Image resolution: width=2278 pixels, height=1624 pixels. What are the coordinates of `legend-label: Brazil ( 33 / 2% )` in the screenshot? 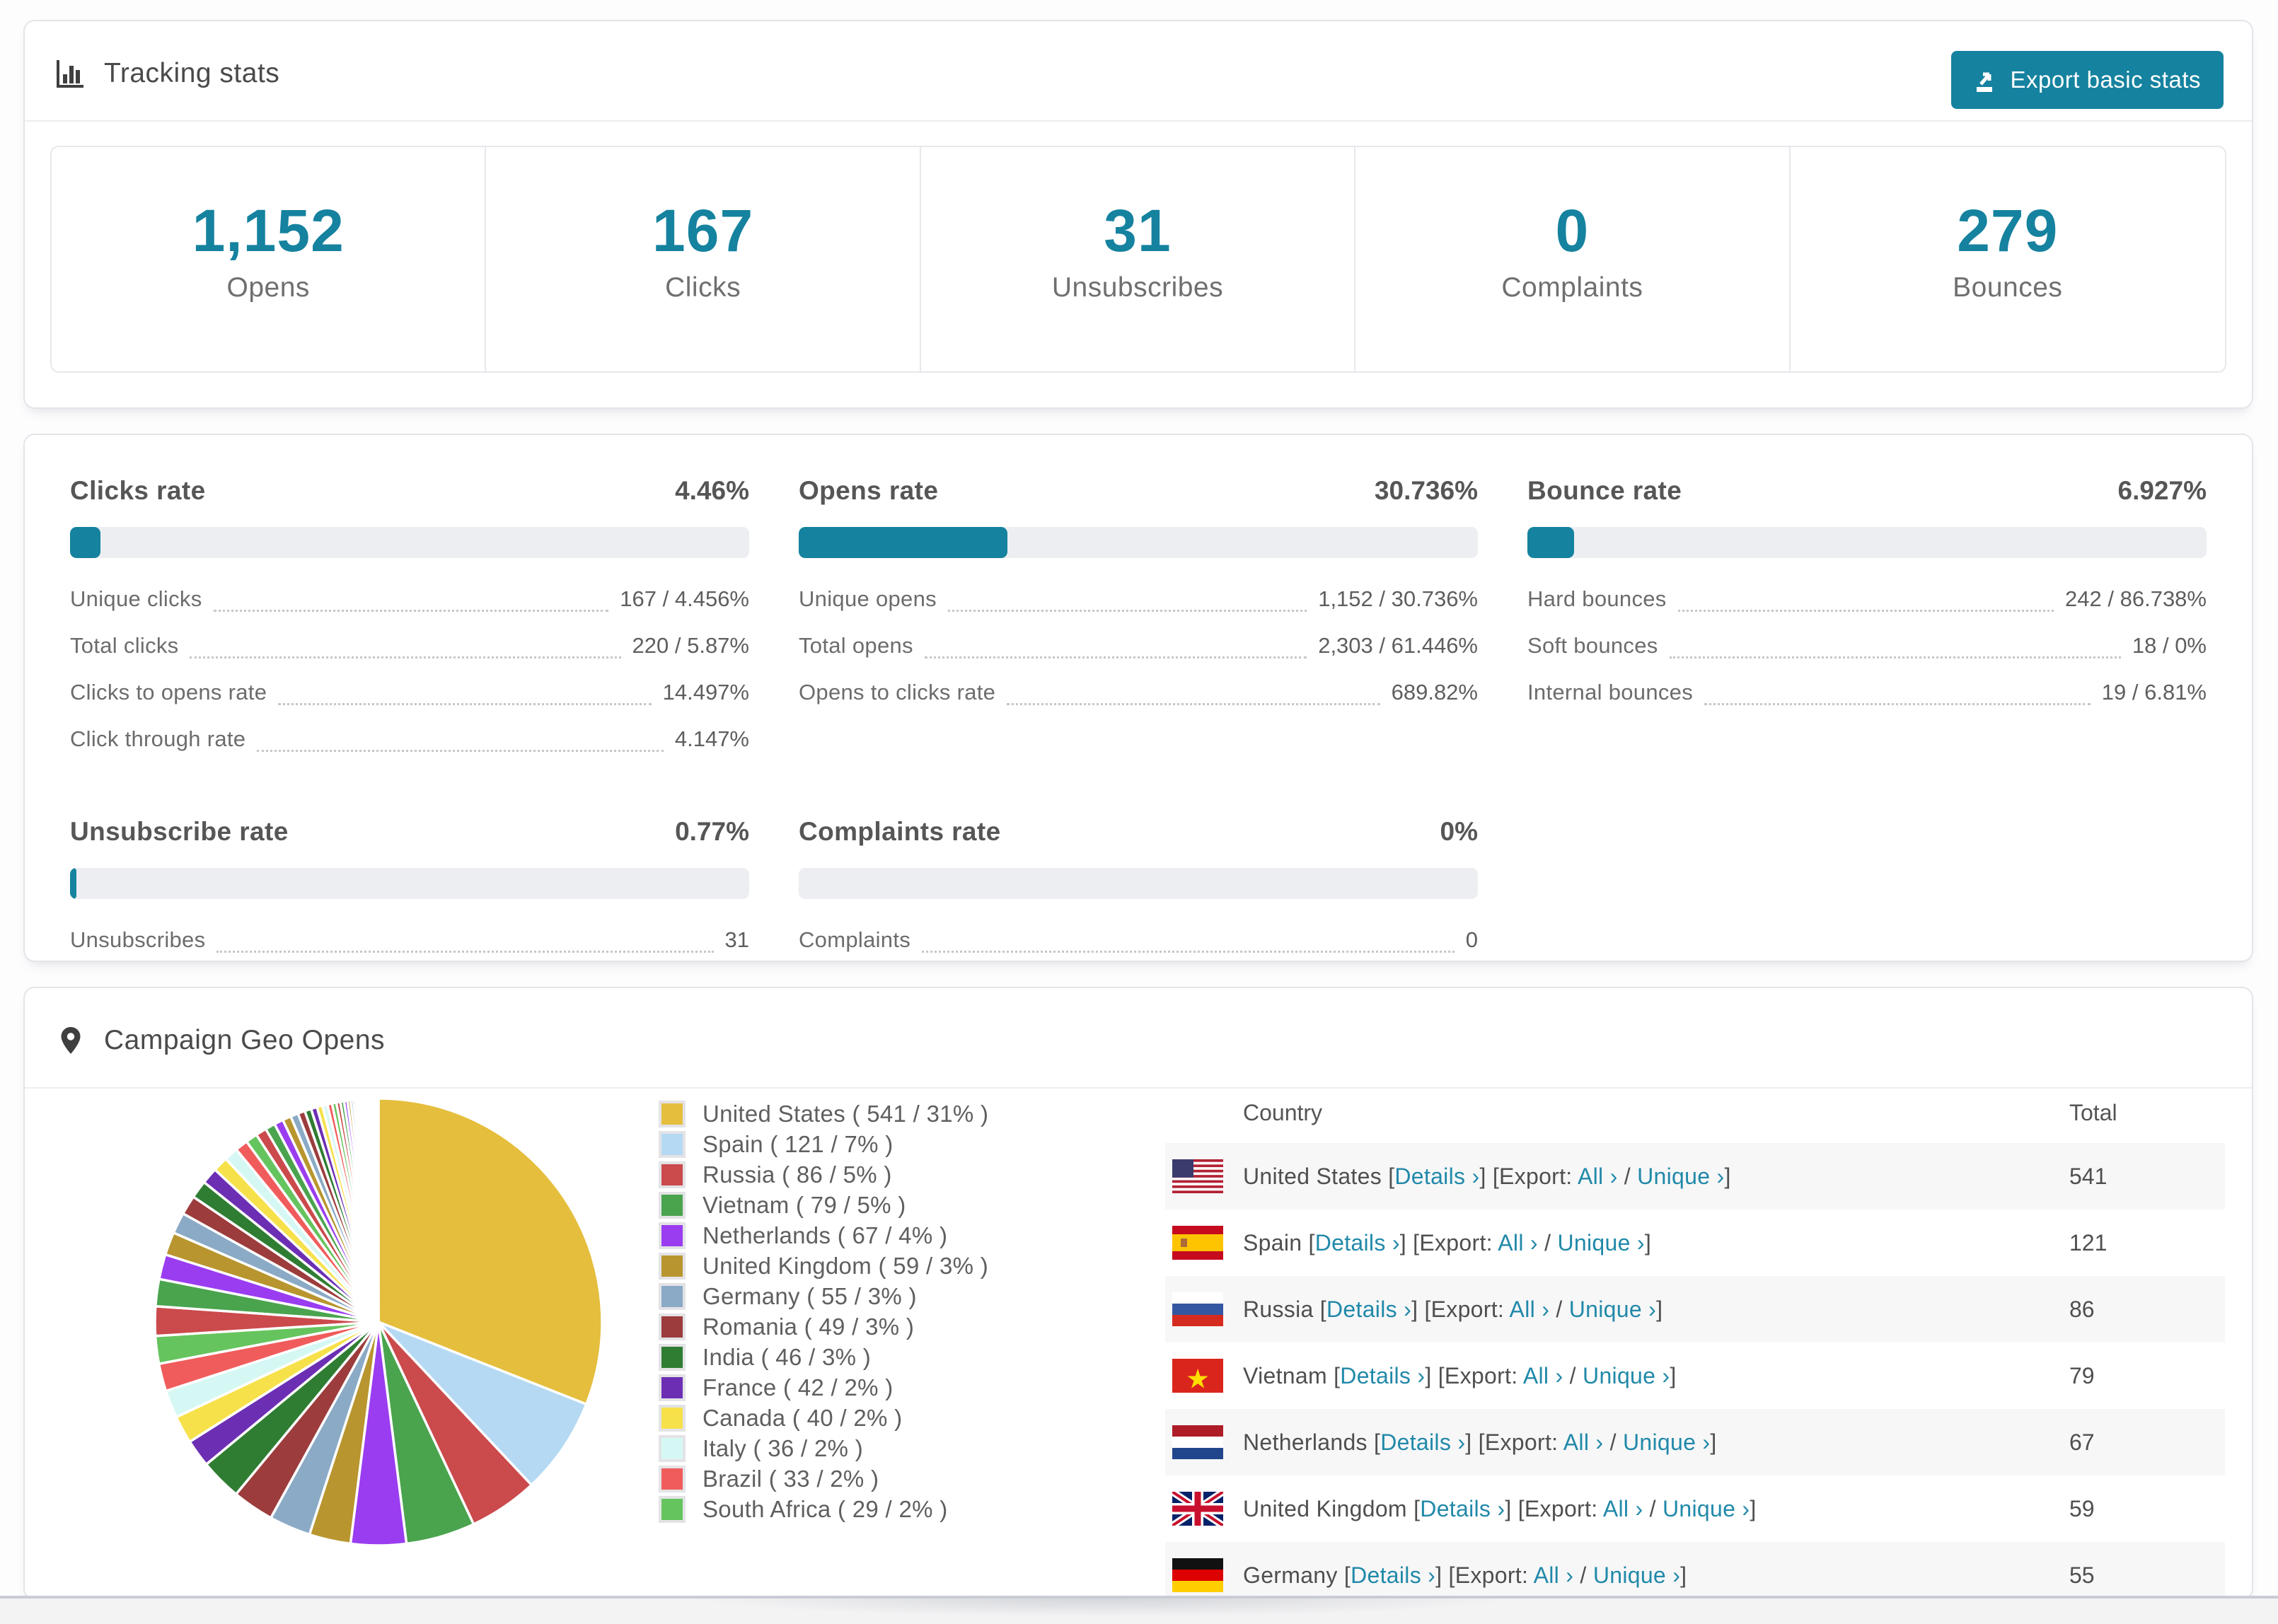 It's located at (791, 1478).